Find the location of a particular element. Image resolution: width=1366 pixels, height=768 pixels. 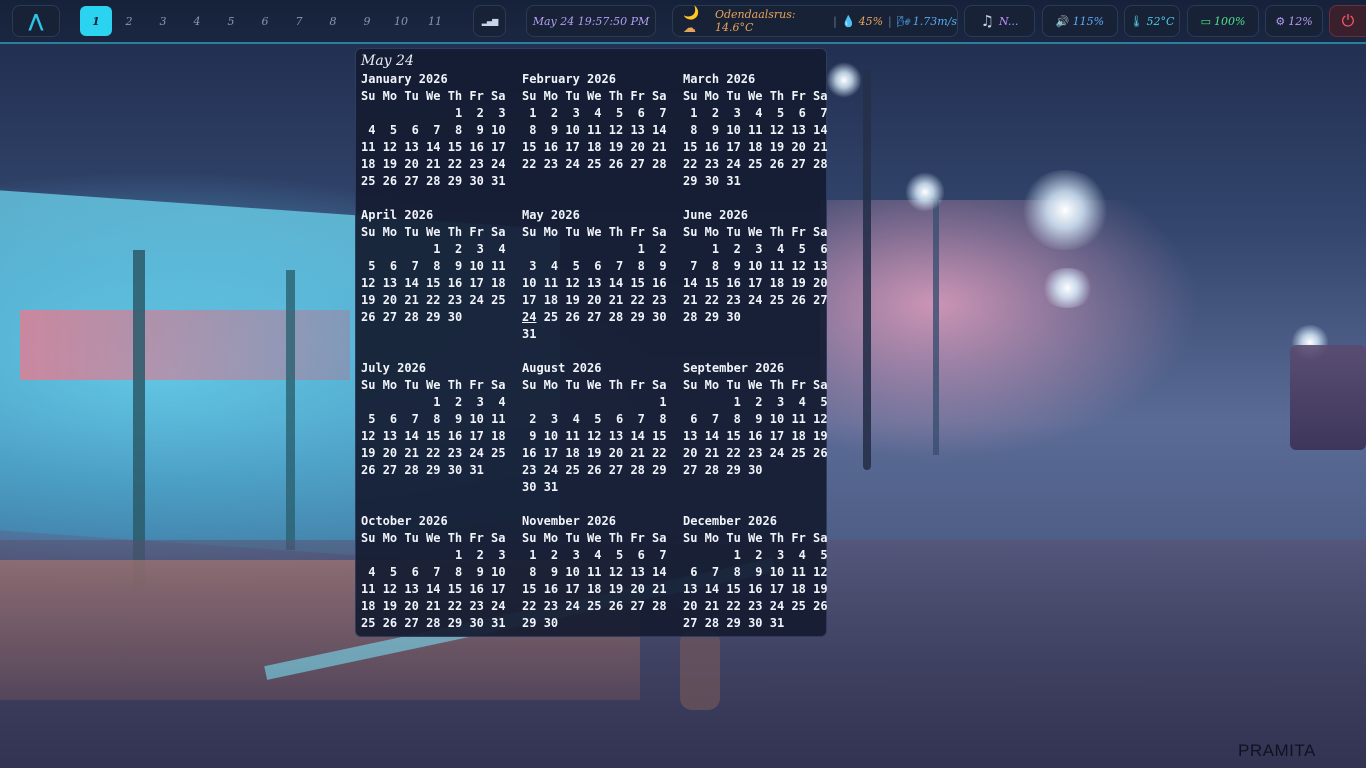

week-row: 6 7 8 9 10 11 12 is located at coordinates (755, 419).